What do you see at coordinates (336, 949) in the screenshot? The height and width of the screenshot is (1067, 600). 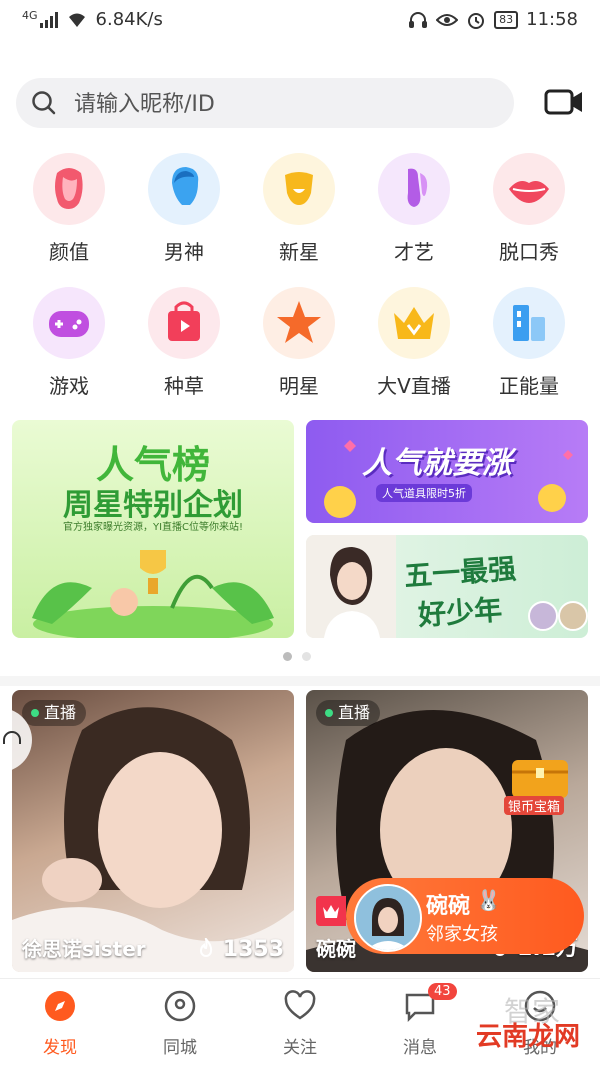 I see `streamer-name: 碗碗` at bounding box center [336, 949].